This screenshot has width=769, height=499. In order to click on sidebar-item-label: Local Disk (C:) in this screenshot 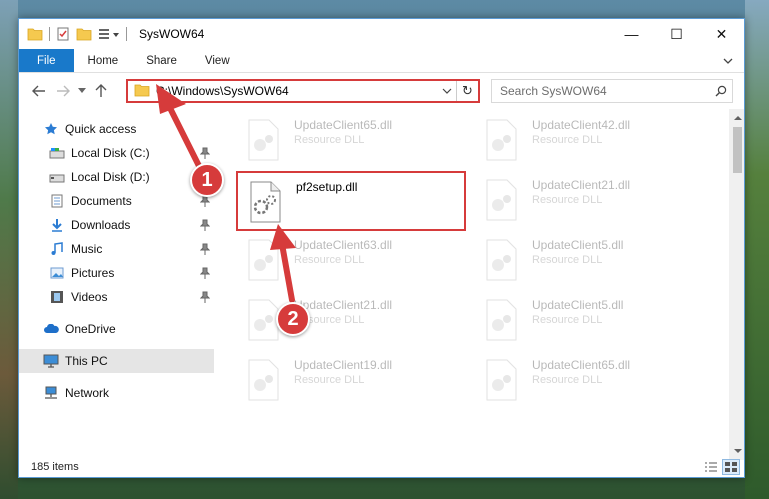, I will do `click(110, 153)`.